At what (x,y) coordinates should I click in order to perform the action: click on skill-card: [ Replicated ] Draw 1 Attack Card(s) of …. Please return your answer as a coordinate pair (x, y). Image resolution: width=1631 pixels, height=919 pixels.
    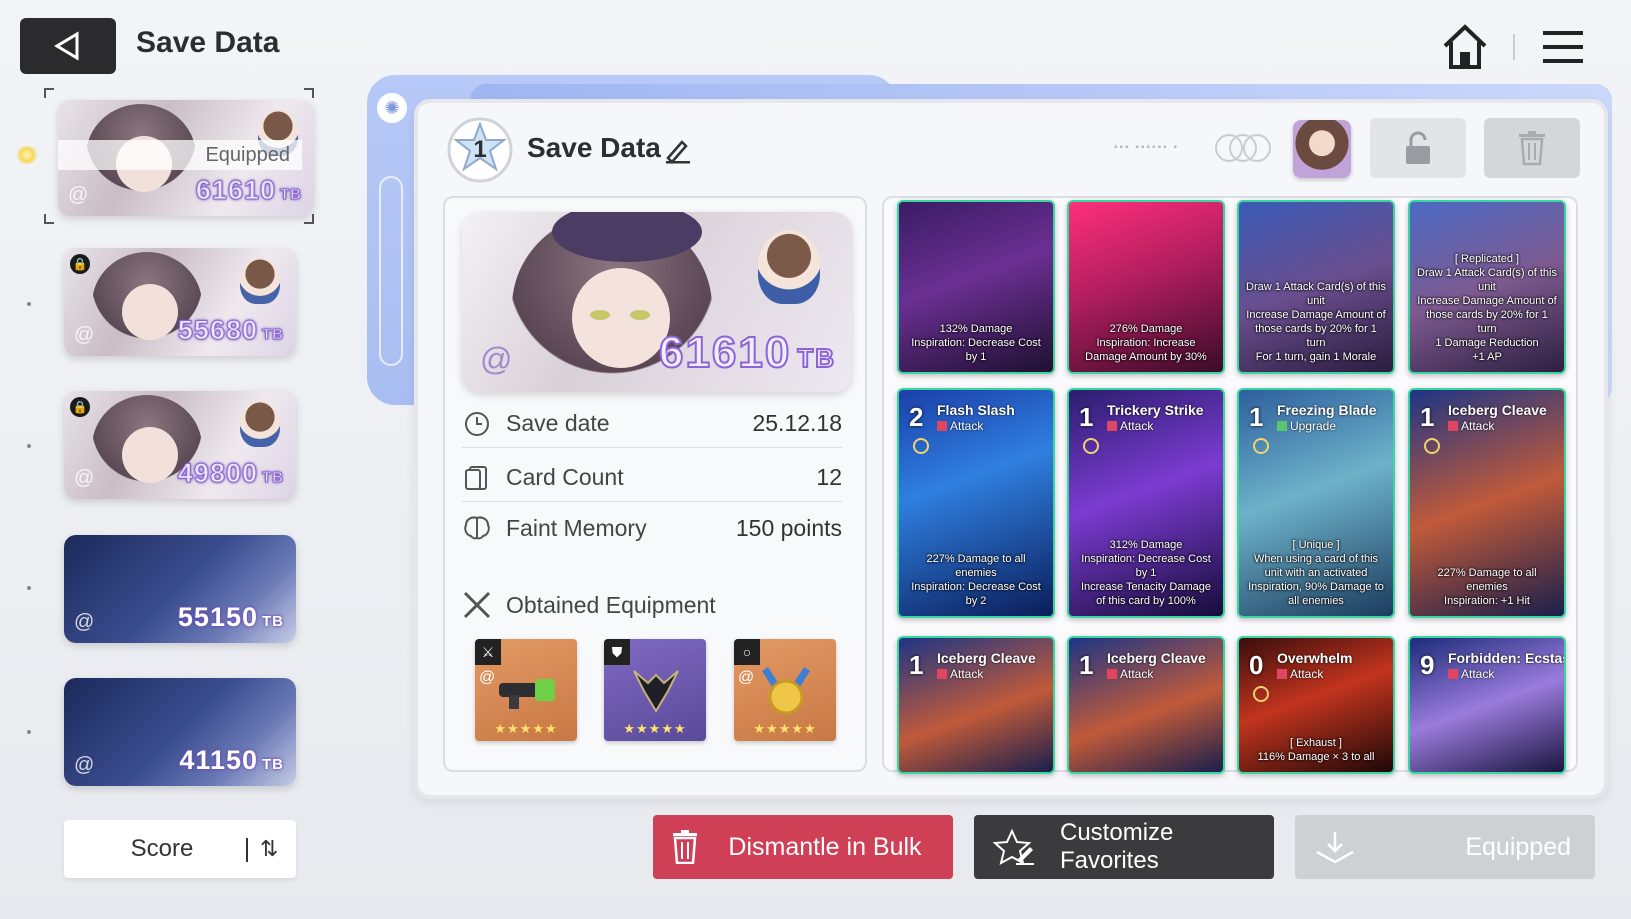
    Looking at the image, I should click on (1487, 287).